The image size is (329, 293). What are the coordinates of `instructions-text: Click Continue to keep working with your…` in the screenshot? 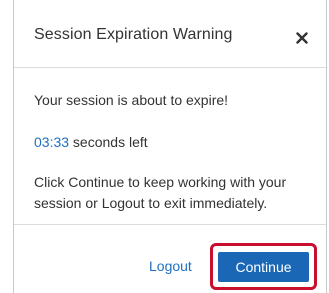 It's located at (160, 192).